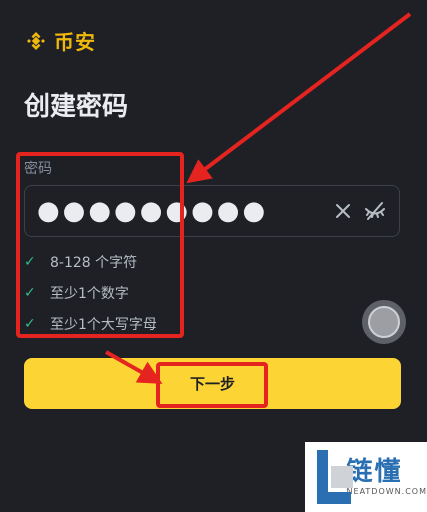  What do you see at coordinates (36, 40) in the screenshot?
I see `binance-logo-icon` at bounding box center [36, 40].